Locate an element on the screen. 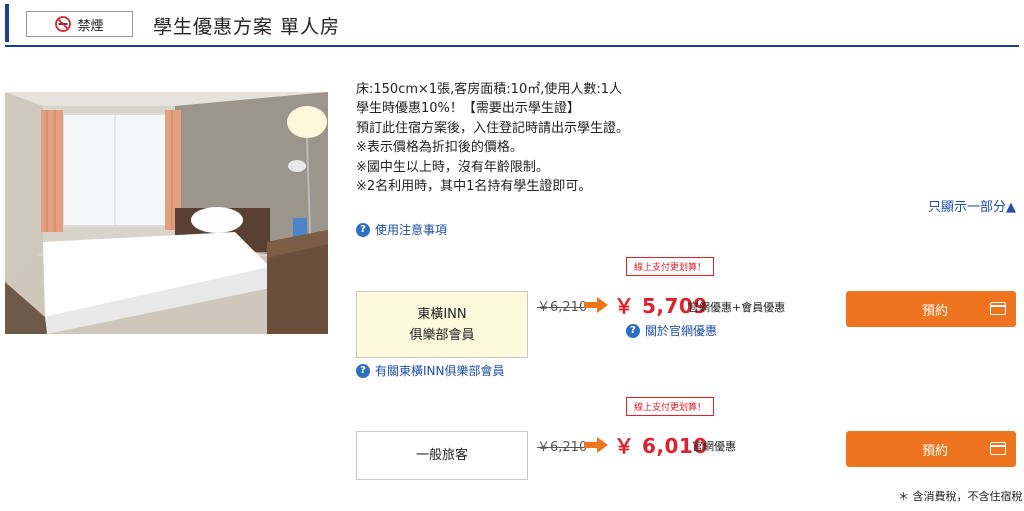  description-line: ※2名利用時，其中1名持有學生證即可。 is located at coordinates (474, 187).